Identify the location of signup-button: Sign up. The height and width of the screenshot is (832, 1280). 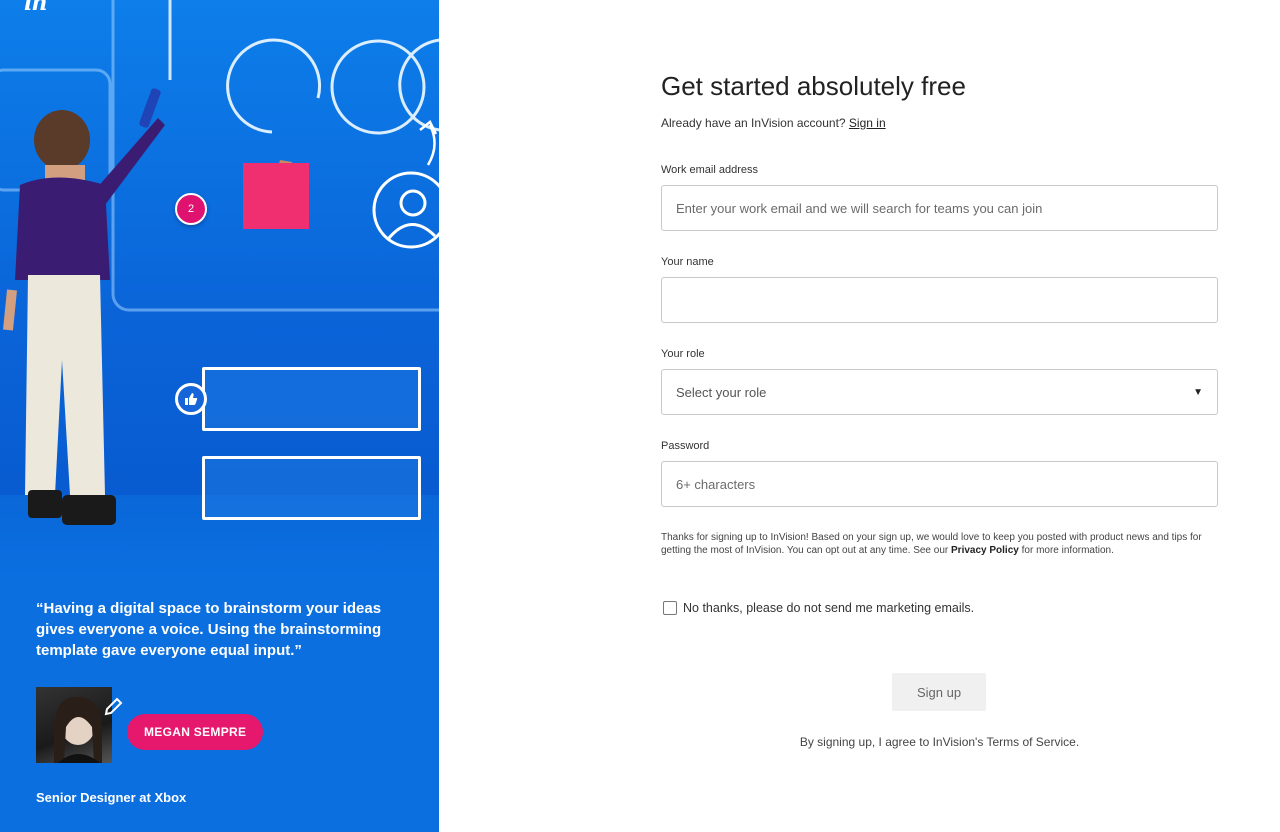
(939, 692).